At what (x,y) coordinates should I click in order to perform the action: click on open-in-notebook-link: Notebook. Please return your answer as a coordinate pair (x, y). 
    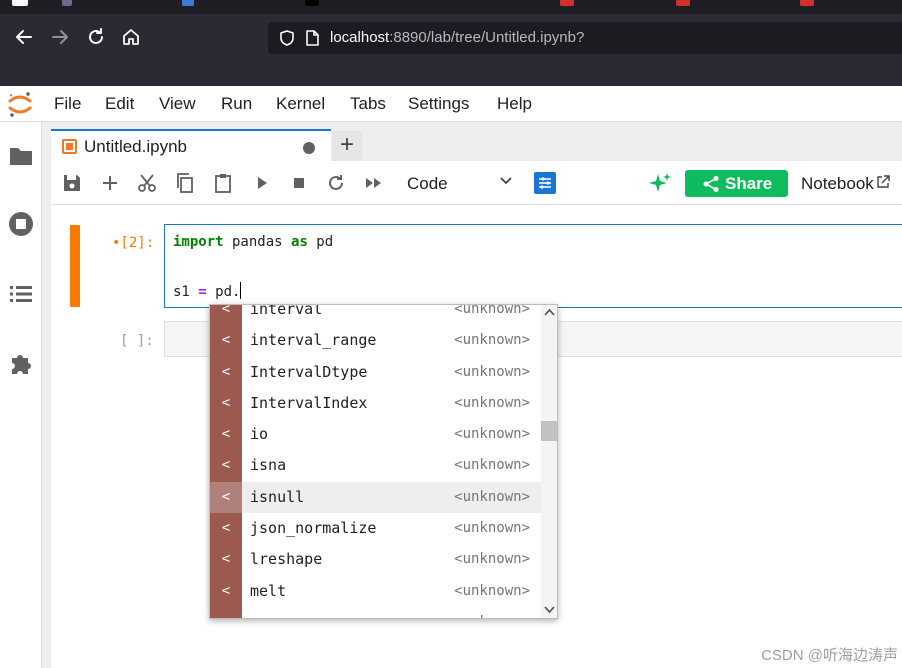
    Looking at the image, I should click on (845, 184).